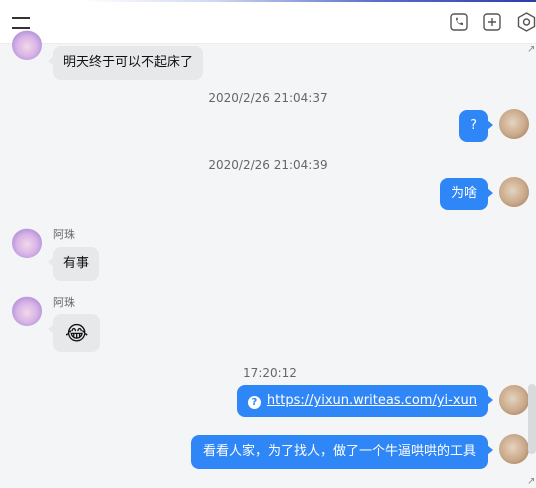 This screenshot has height=488, width=536. I want to click on incoming-message-bubble: 有事, so click(73, 264).